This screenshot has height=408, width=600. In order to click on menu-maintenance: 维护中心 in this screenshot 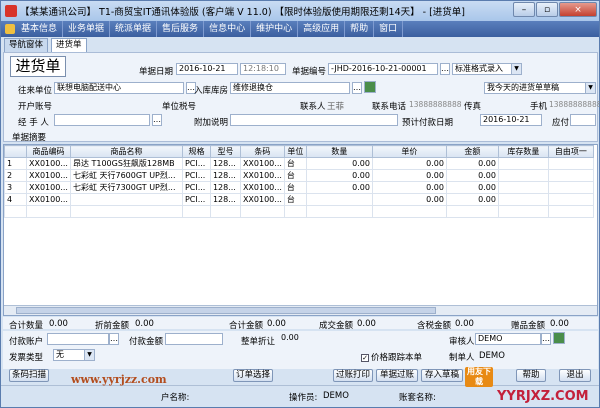, I will do `click(275, 29)`.